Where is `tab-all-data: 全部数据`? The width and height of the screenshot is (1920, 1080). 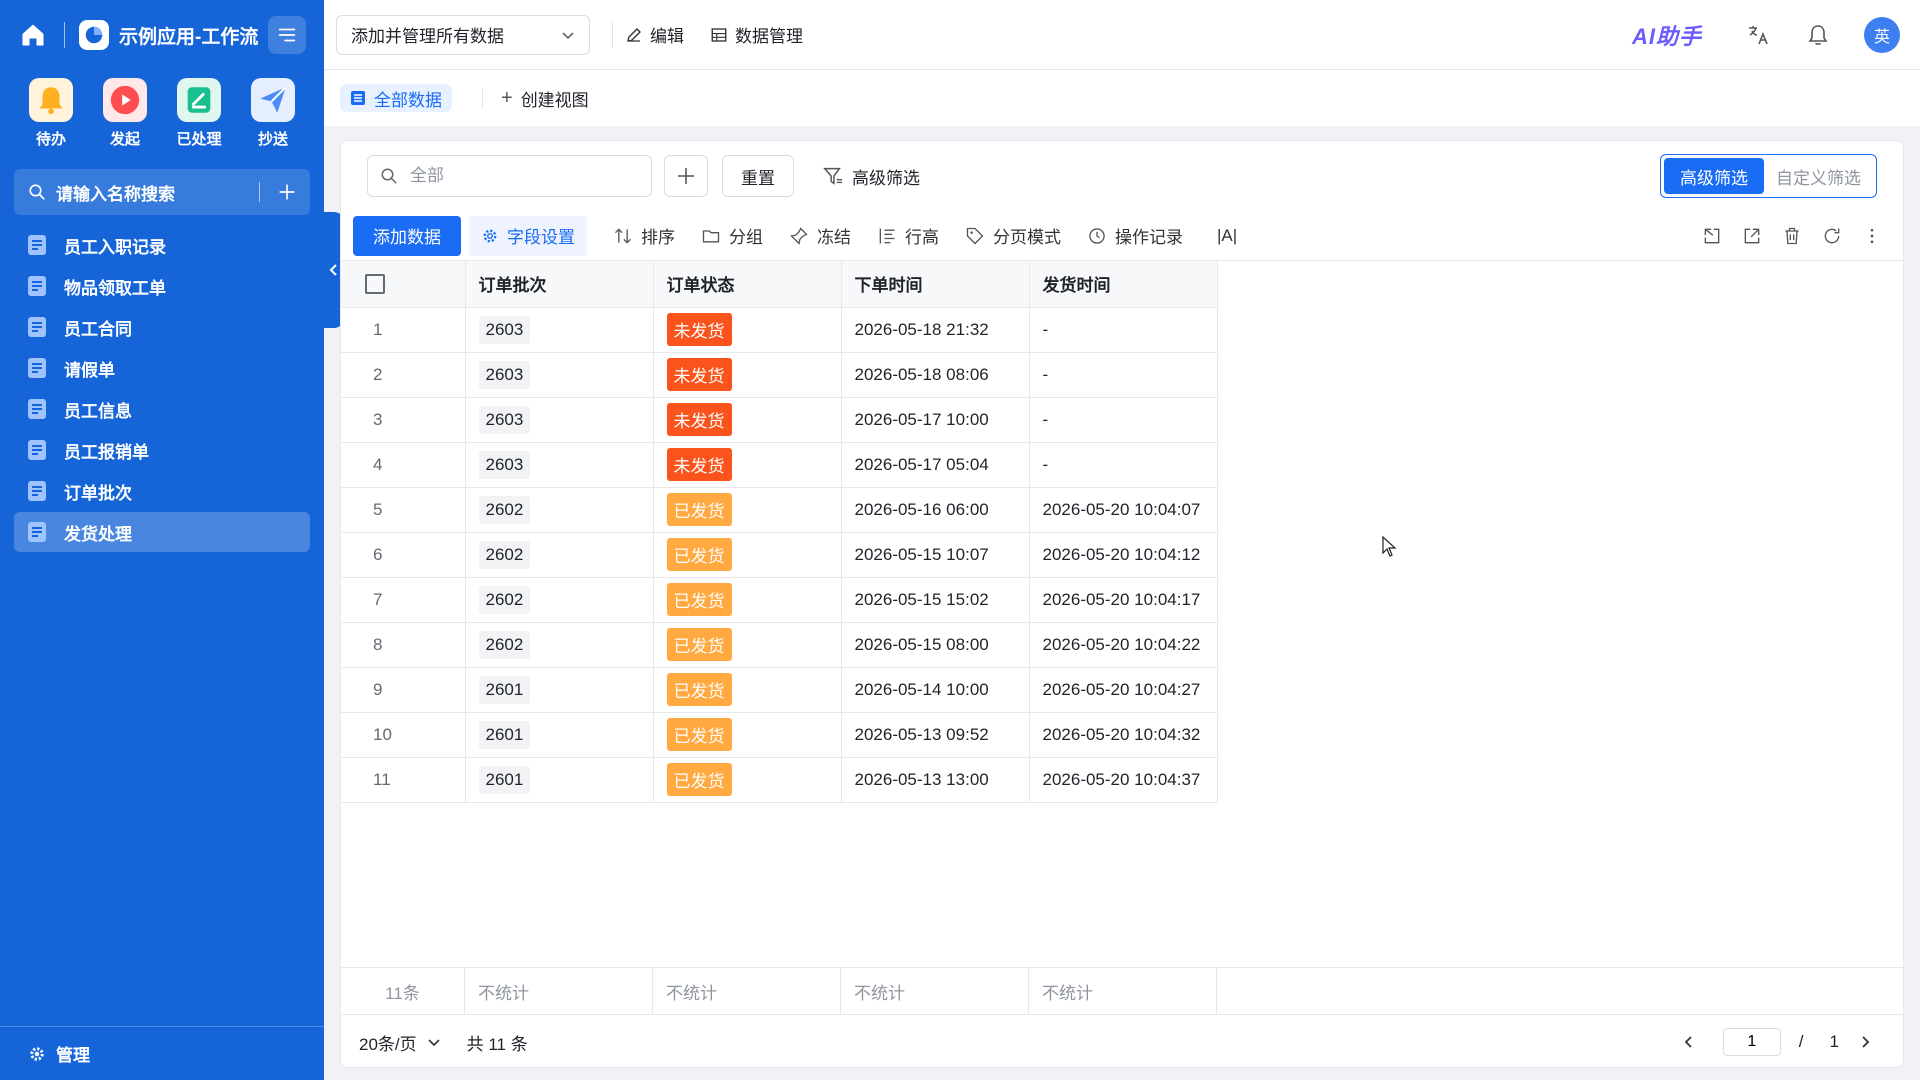 tab-all-data: 全部数据 is located at coordinates (396, 98).